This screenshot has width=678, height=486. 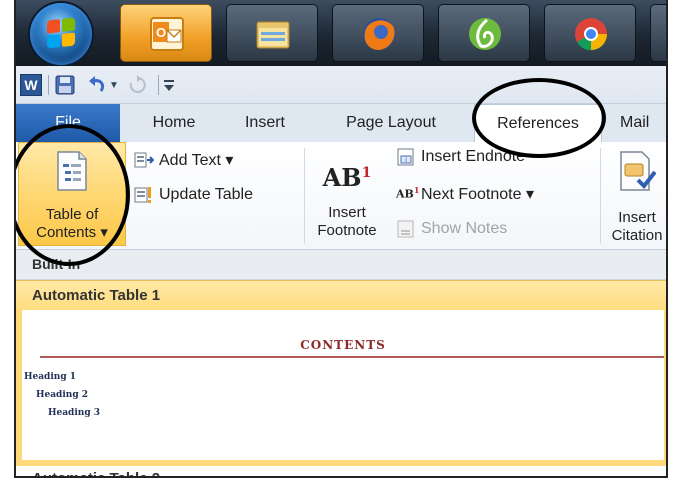 What do you see at coordinates (640, 123) in the screenshot?
I see `tab-mailings: Mail` at bounding box center [640, 123].